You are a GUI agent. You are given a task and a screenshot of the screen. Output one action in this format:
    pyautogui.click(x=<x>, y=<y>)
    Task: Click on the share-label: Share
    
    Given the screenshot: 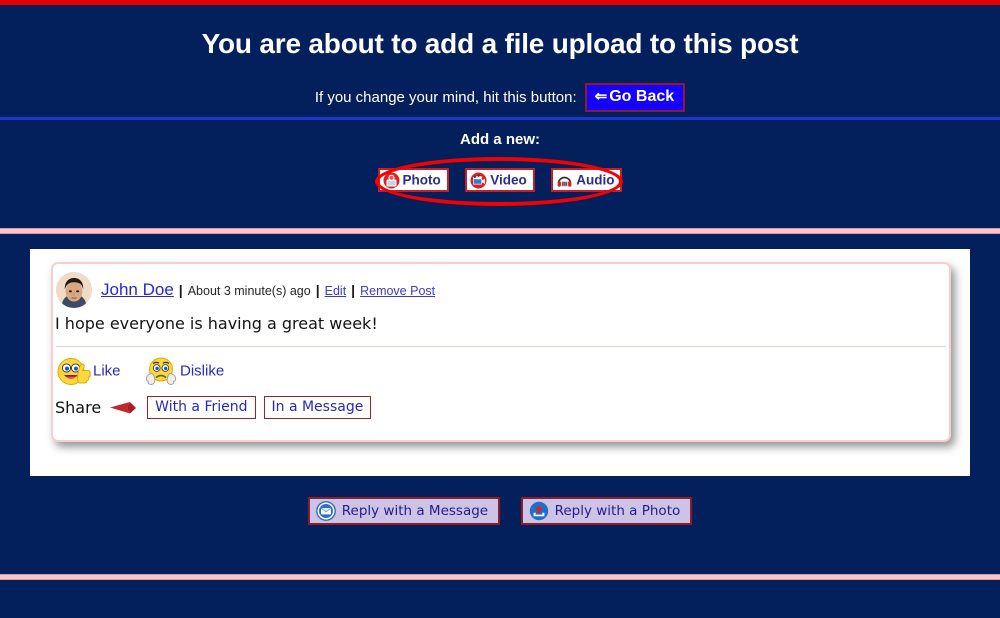 What is the action you would take?
    pyautogui.click(x=78, y=407)
    